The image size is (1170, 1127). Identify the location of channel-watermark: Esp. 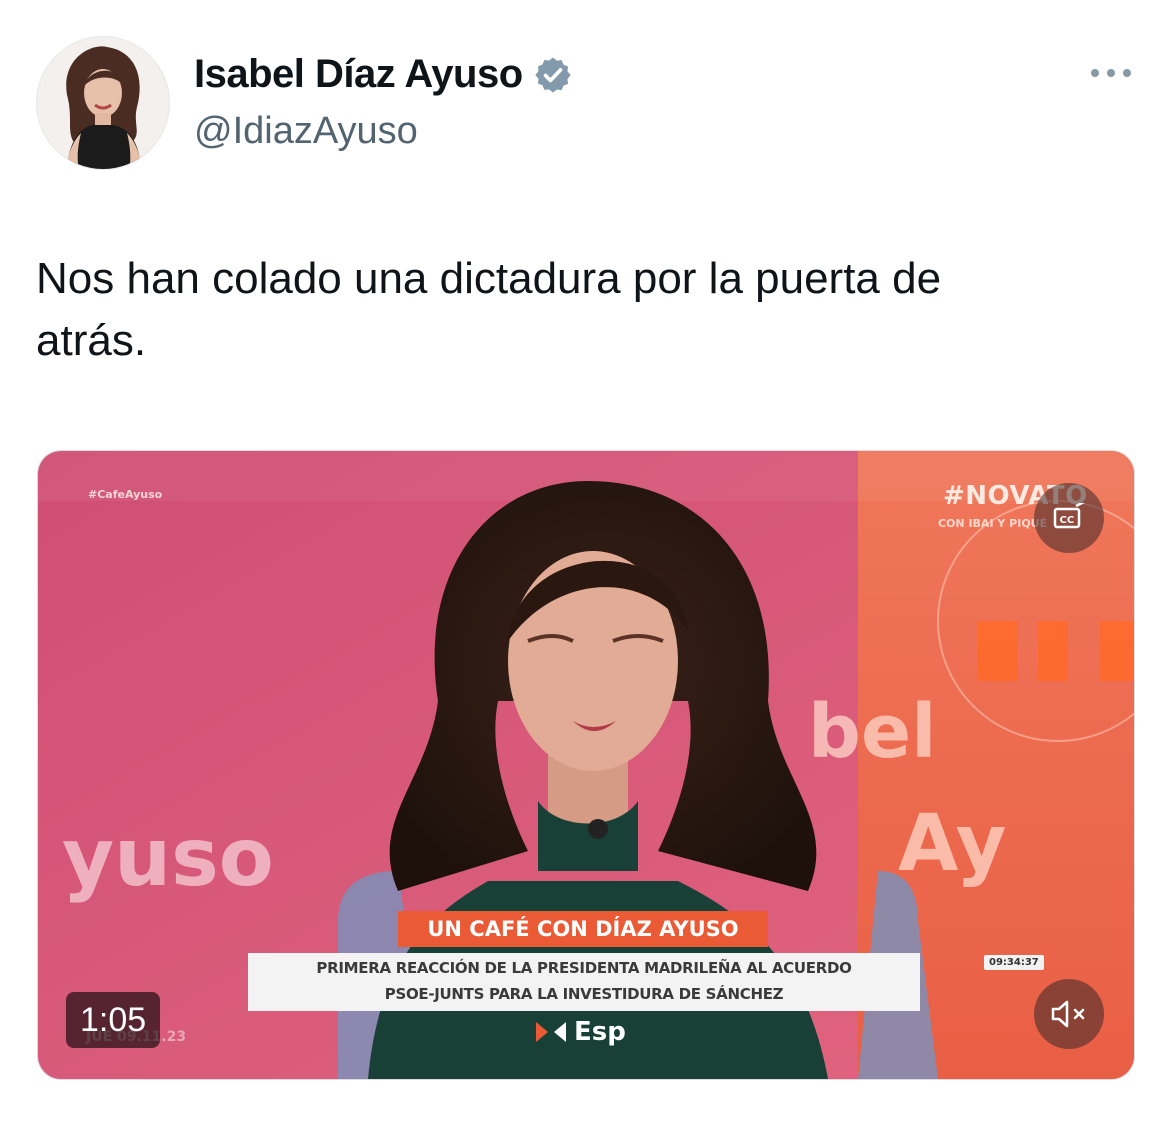
(581, 1032).